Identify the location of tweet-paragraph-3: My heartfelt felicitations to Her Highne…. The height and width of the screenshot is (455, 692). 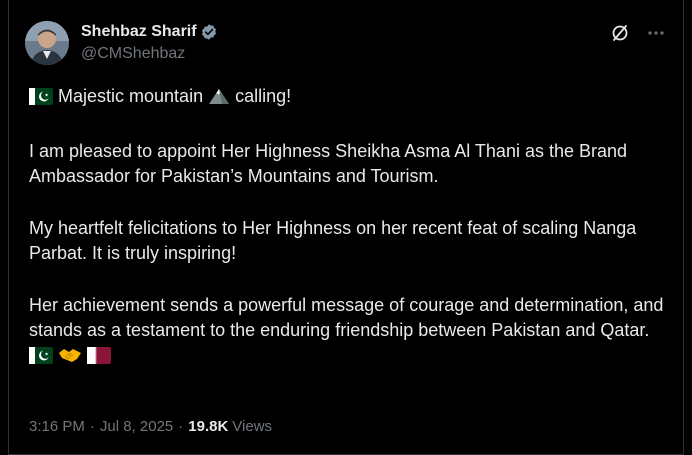
(333, 240).